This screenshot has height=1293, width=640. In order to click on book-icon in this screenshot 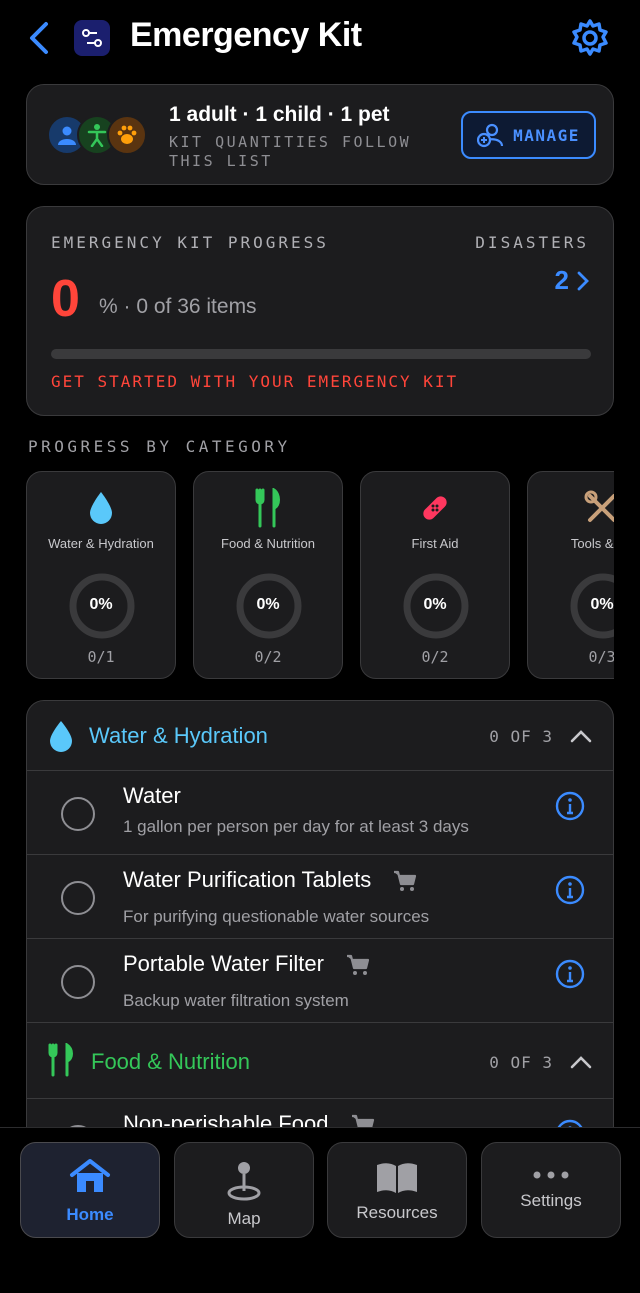, I will do `click(397, 1178)`.